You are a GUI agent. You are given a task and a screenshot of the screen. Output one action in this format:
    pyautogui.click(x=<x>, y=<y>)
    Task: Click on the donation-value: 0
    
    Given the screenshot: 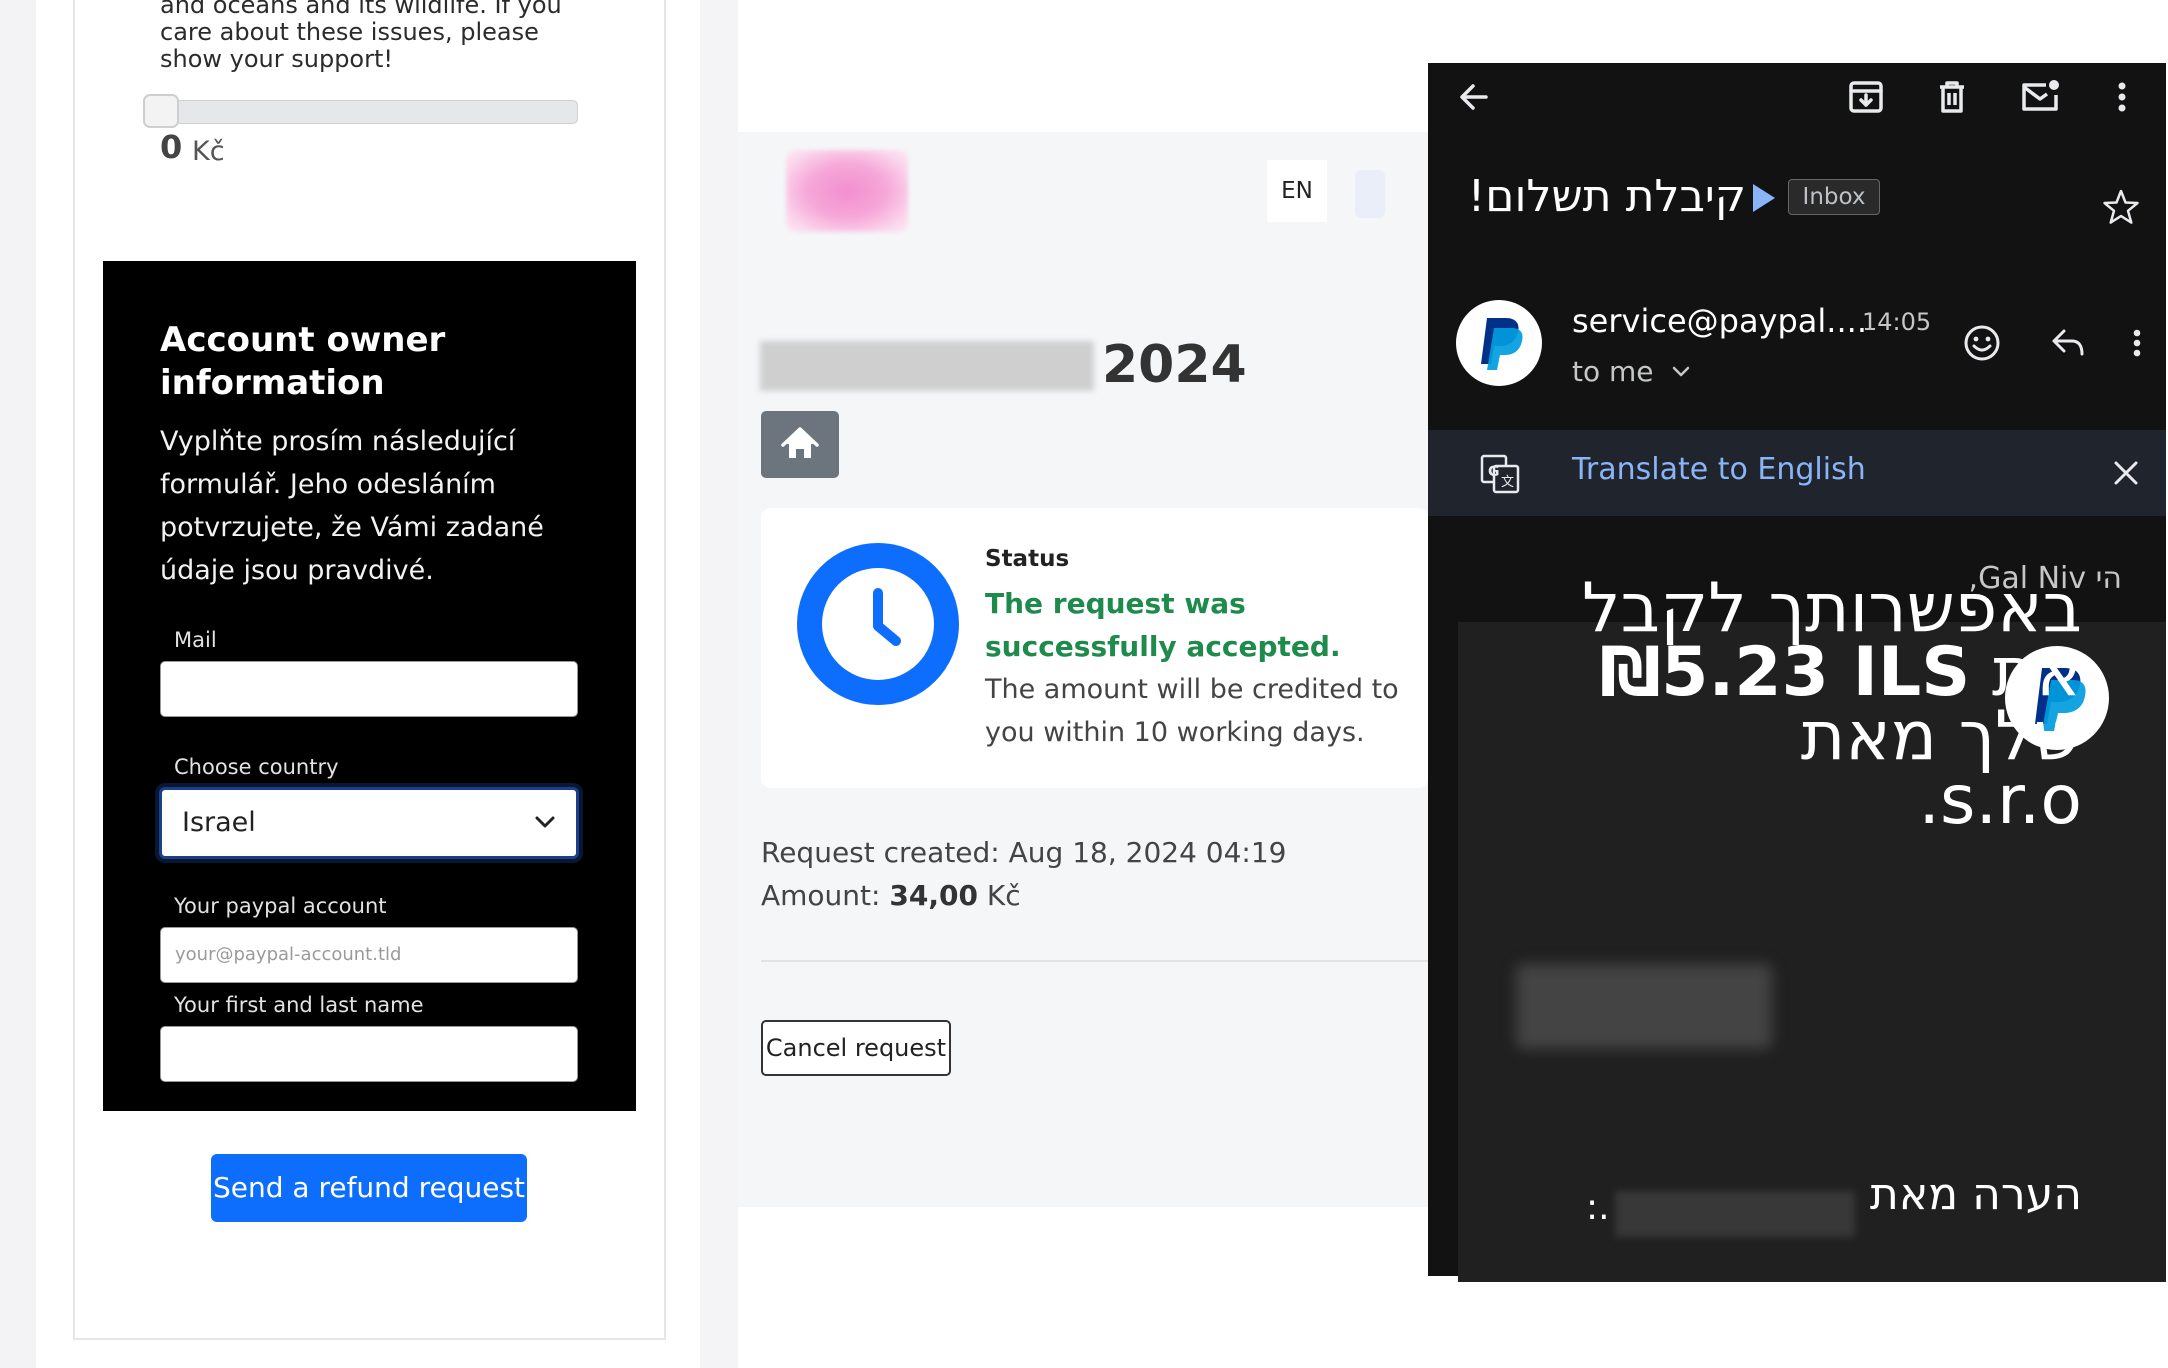 What is the action you would take?
    pyautogui.click(x=171, y=147)
    